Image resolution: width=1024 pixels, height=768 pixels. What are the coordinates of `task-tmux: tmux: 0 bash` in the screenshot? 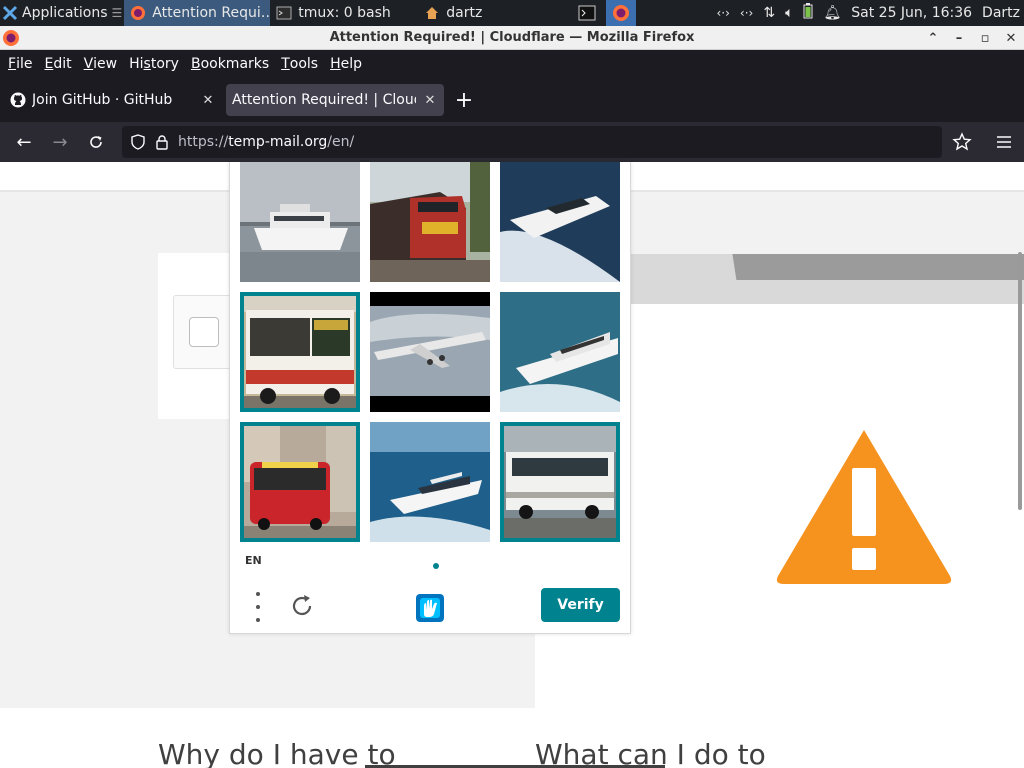 It's located at (344, 13).